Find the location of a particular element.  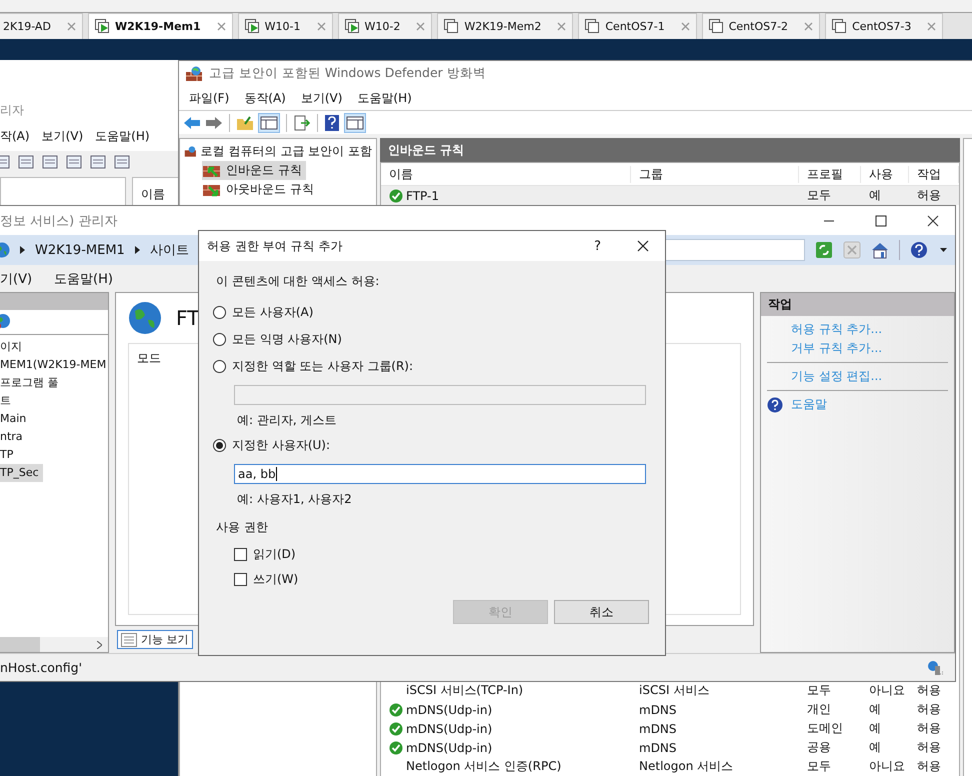

column-header: 프로필 is located at coordinates (830, 174).